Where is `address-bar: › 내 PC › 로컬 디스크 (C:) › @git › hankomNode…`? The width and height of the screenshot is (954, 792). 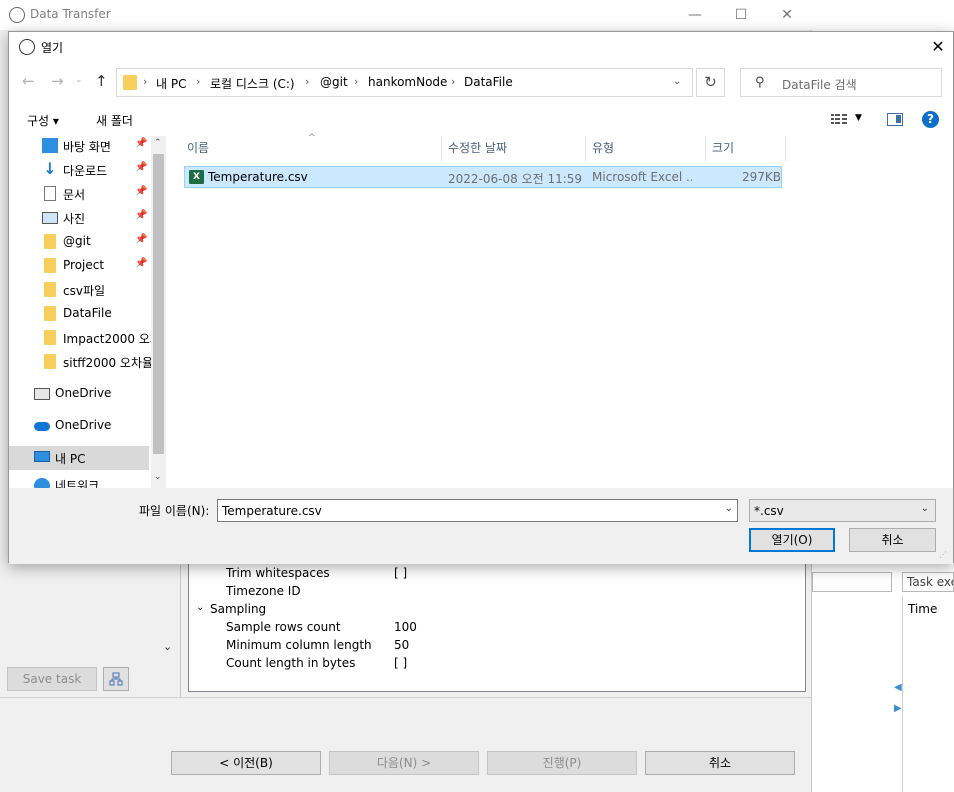
address-bar: › 내 PC › 로컬 디스크 (C:) › @git › hankomNode… is located at coordinates (404, 82).